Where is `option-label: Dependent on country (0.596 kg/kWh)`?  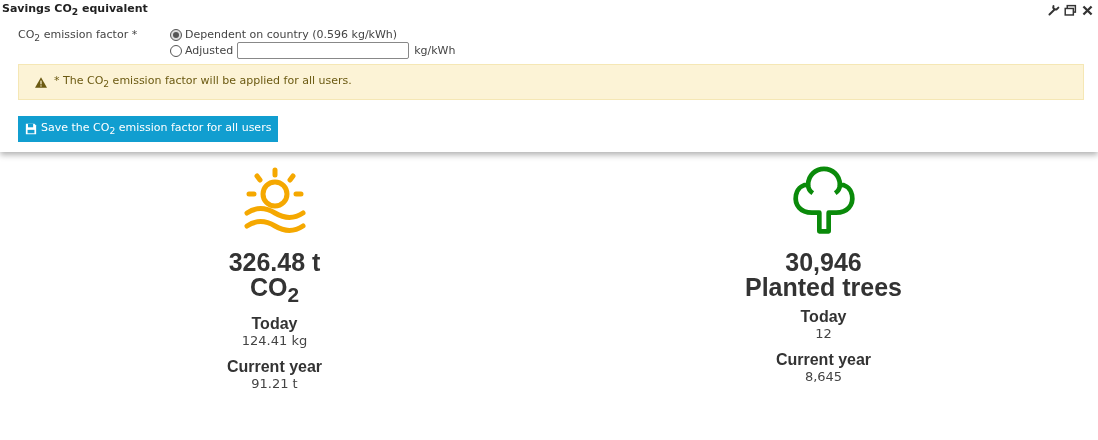
option-label: Dependent on country (0.596 kg/kWh) is located at coordinates (291, 34).